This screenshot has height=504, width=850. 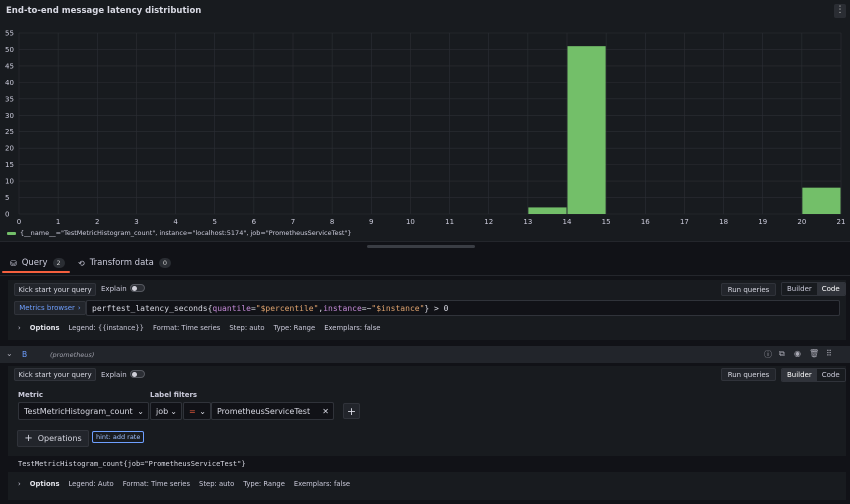 What do you see at coordinates (366, 308) in the screenshot?
I see `expr-op: =~` at bounding box center [366, 308].